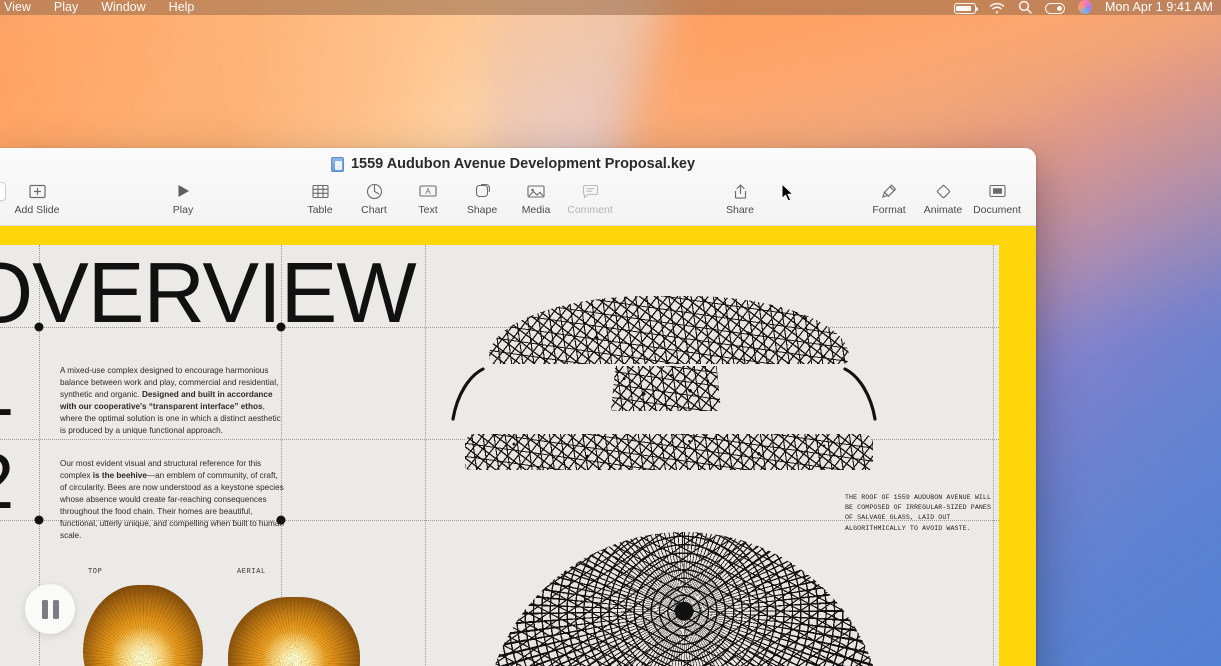 This screenshot has height=666, width=1221. What do you see at coordinates (3, 191) in the screenshot?
I see `zoom-popup-button: ▾` at bounding box center [3, 191].